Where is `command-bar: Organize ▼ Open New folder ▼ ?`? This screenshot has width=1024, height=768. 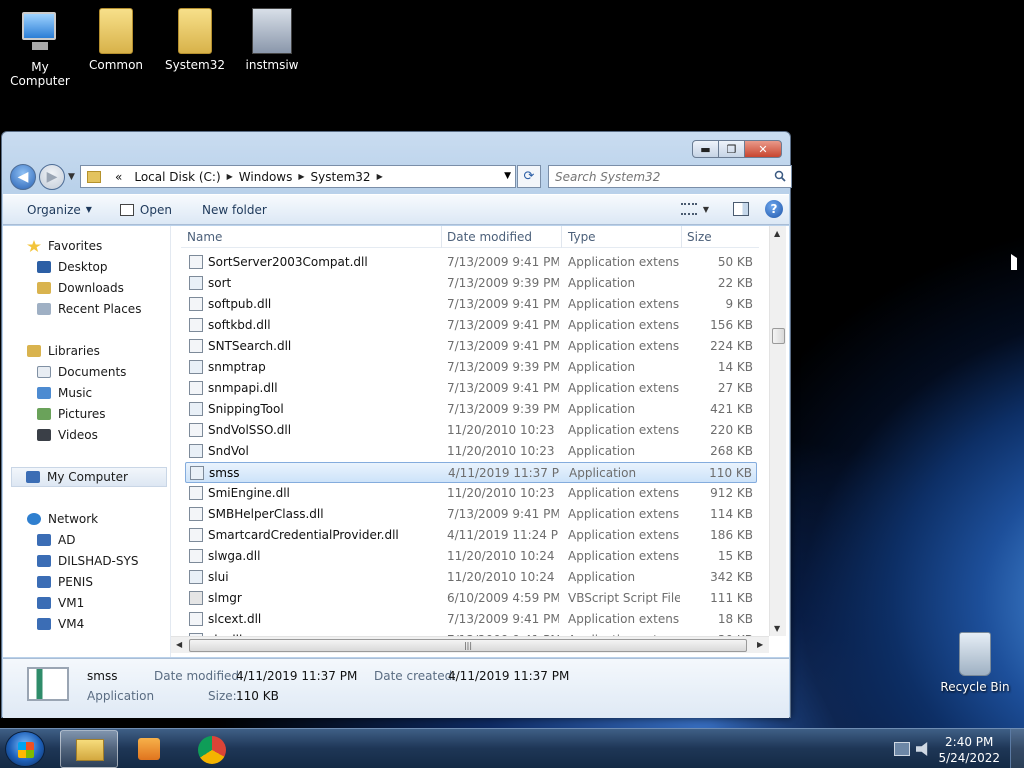
command-bar: Organize ▼ Open New folder ▼ ? is located at coordinates (396, 209).